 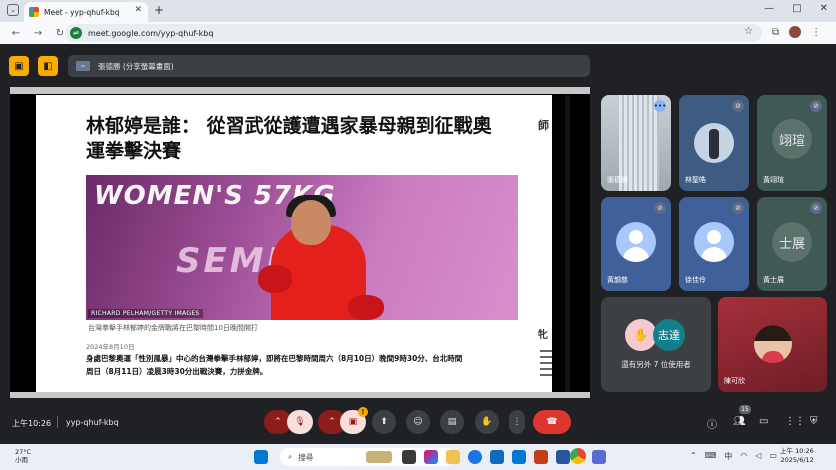 What do you see at coordinates (636, 143) in the screenshot?
I see `participant-tile-1: ••• 張德勝` at bounding box center [636, 143].